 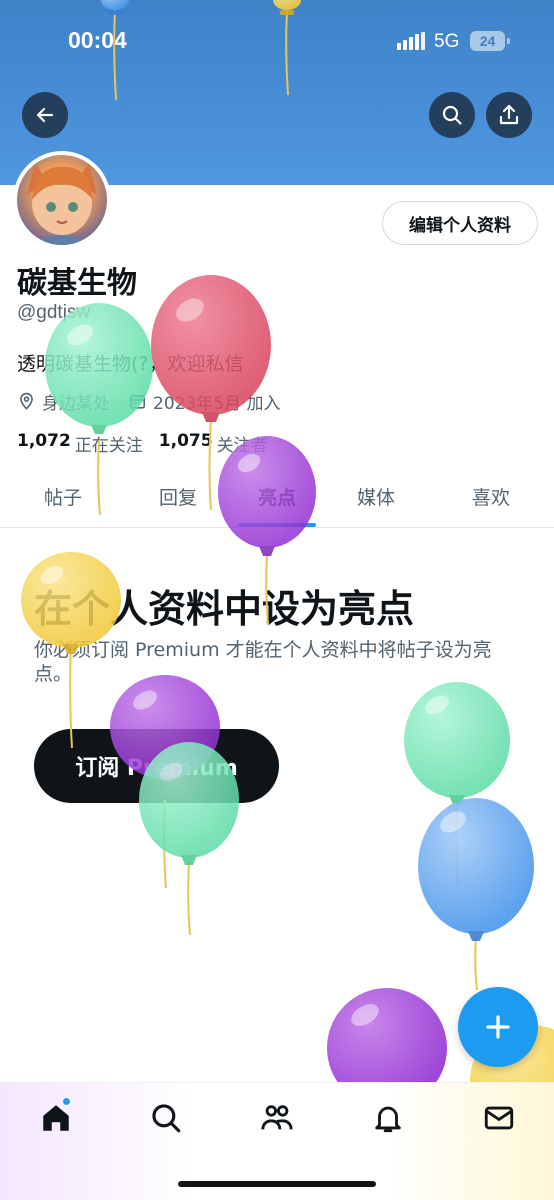 I want to click on battery-icon: 24, so click(x=490, y=41).